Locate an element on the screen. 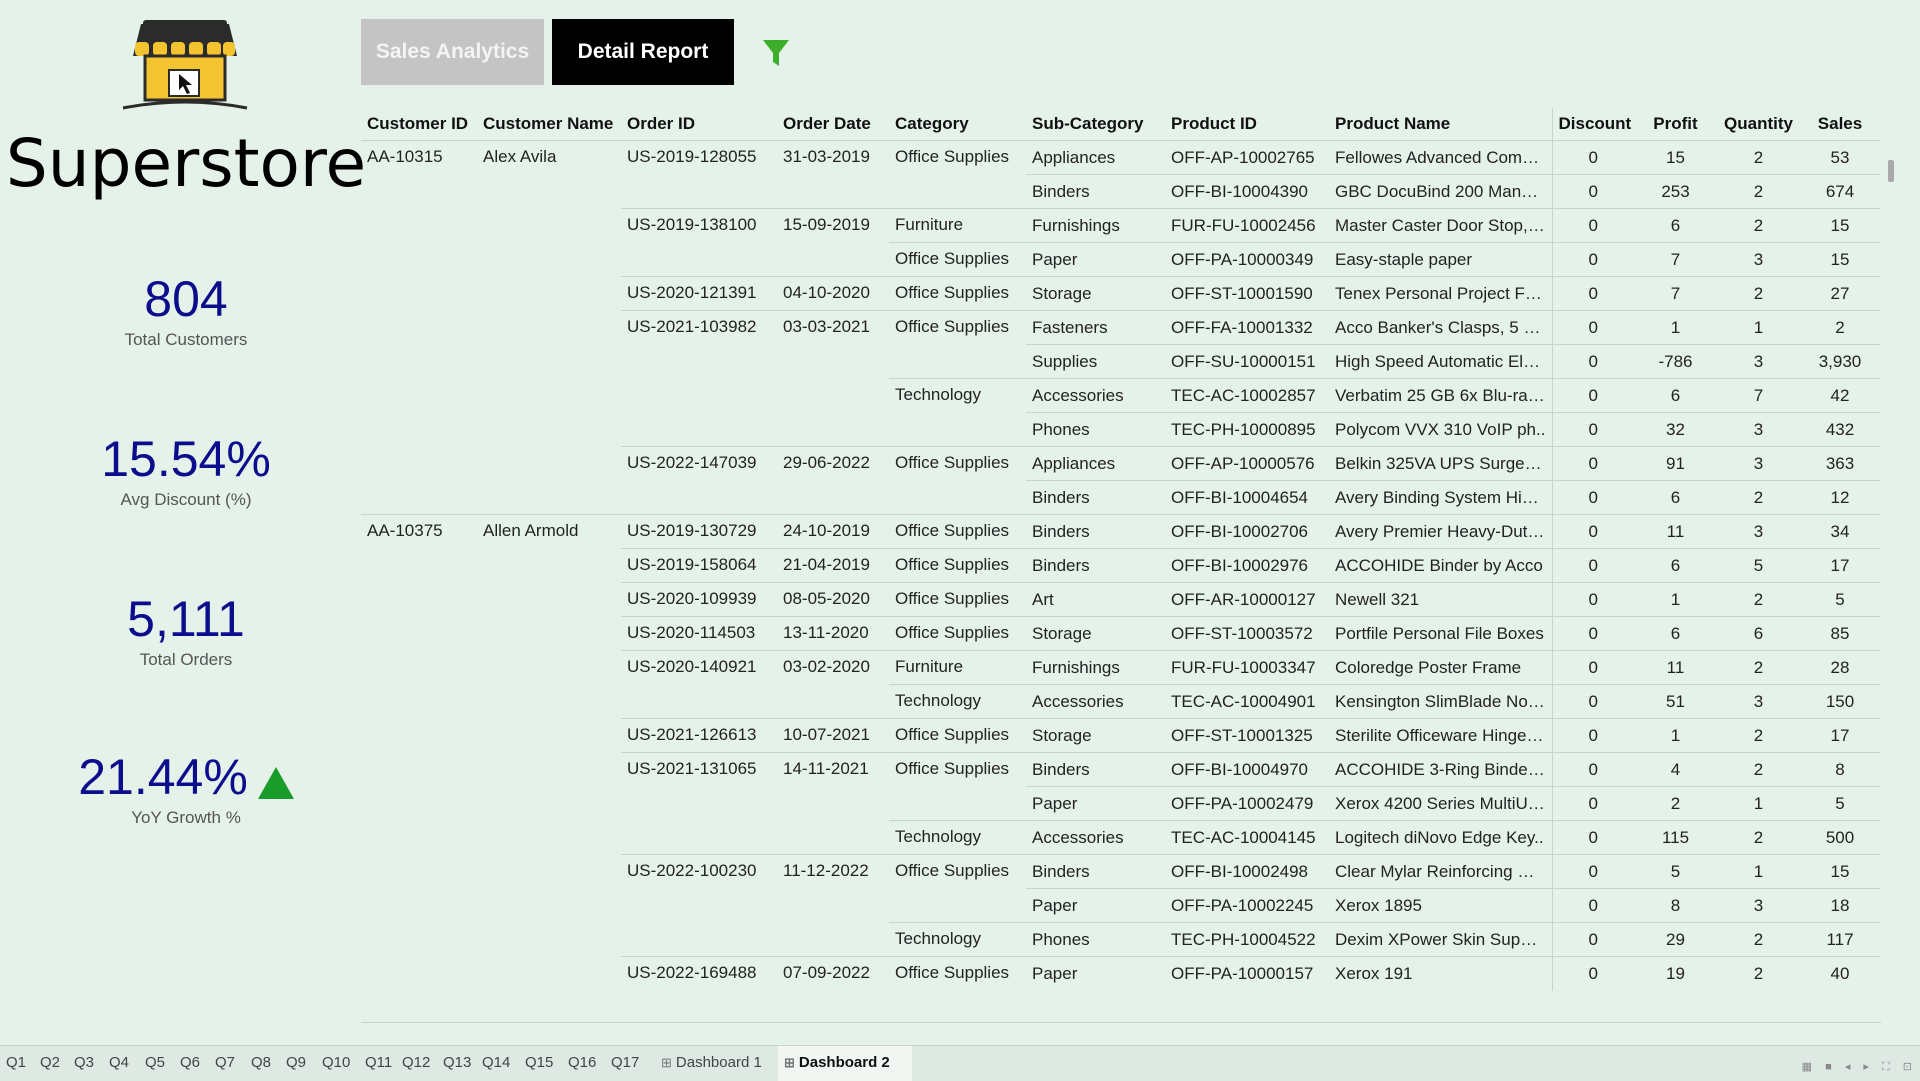  col-header-category: Category is located at coordinates (957, 124).